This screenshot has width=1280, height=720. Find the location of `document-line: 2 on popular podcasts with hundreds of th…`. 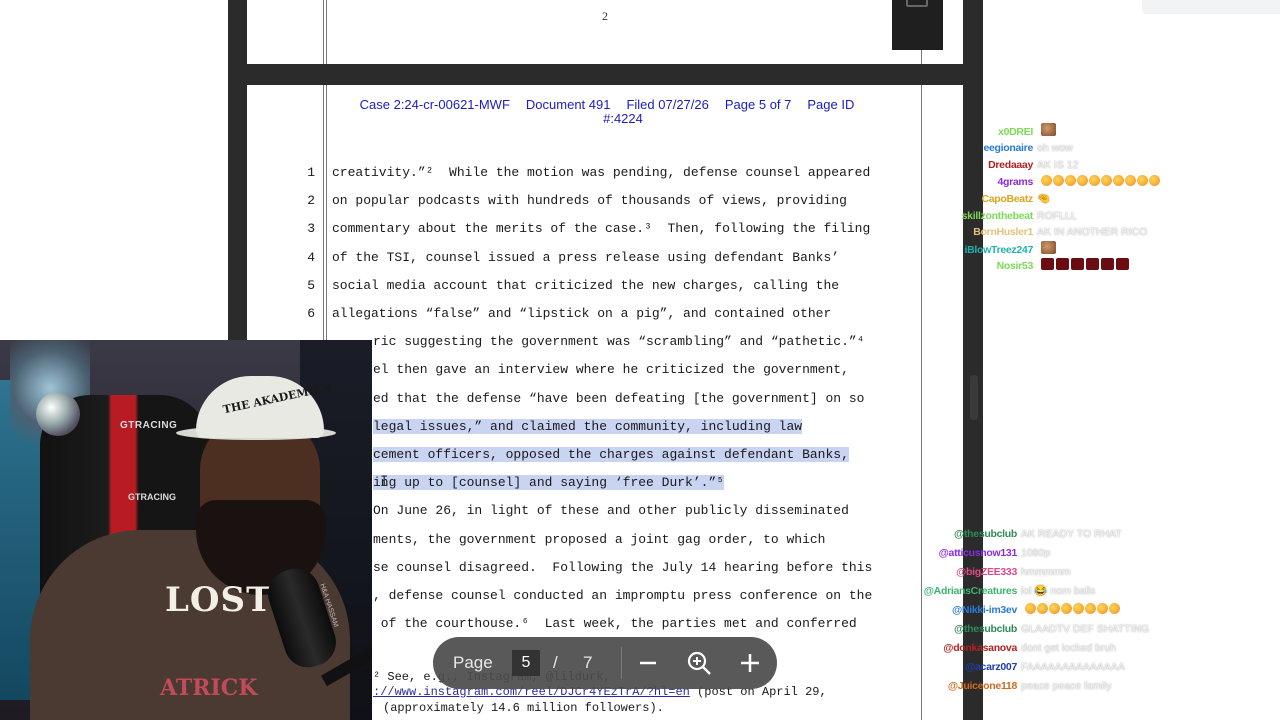

document-line: 2 on popular podcasts with hundreds of th… is located at coordinates (605, 204).